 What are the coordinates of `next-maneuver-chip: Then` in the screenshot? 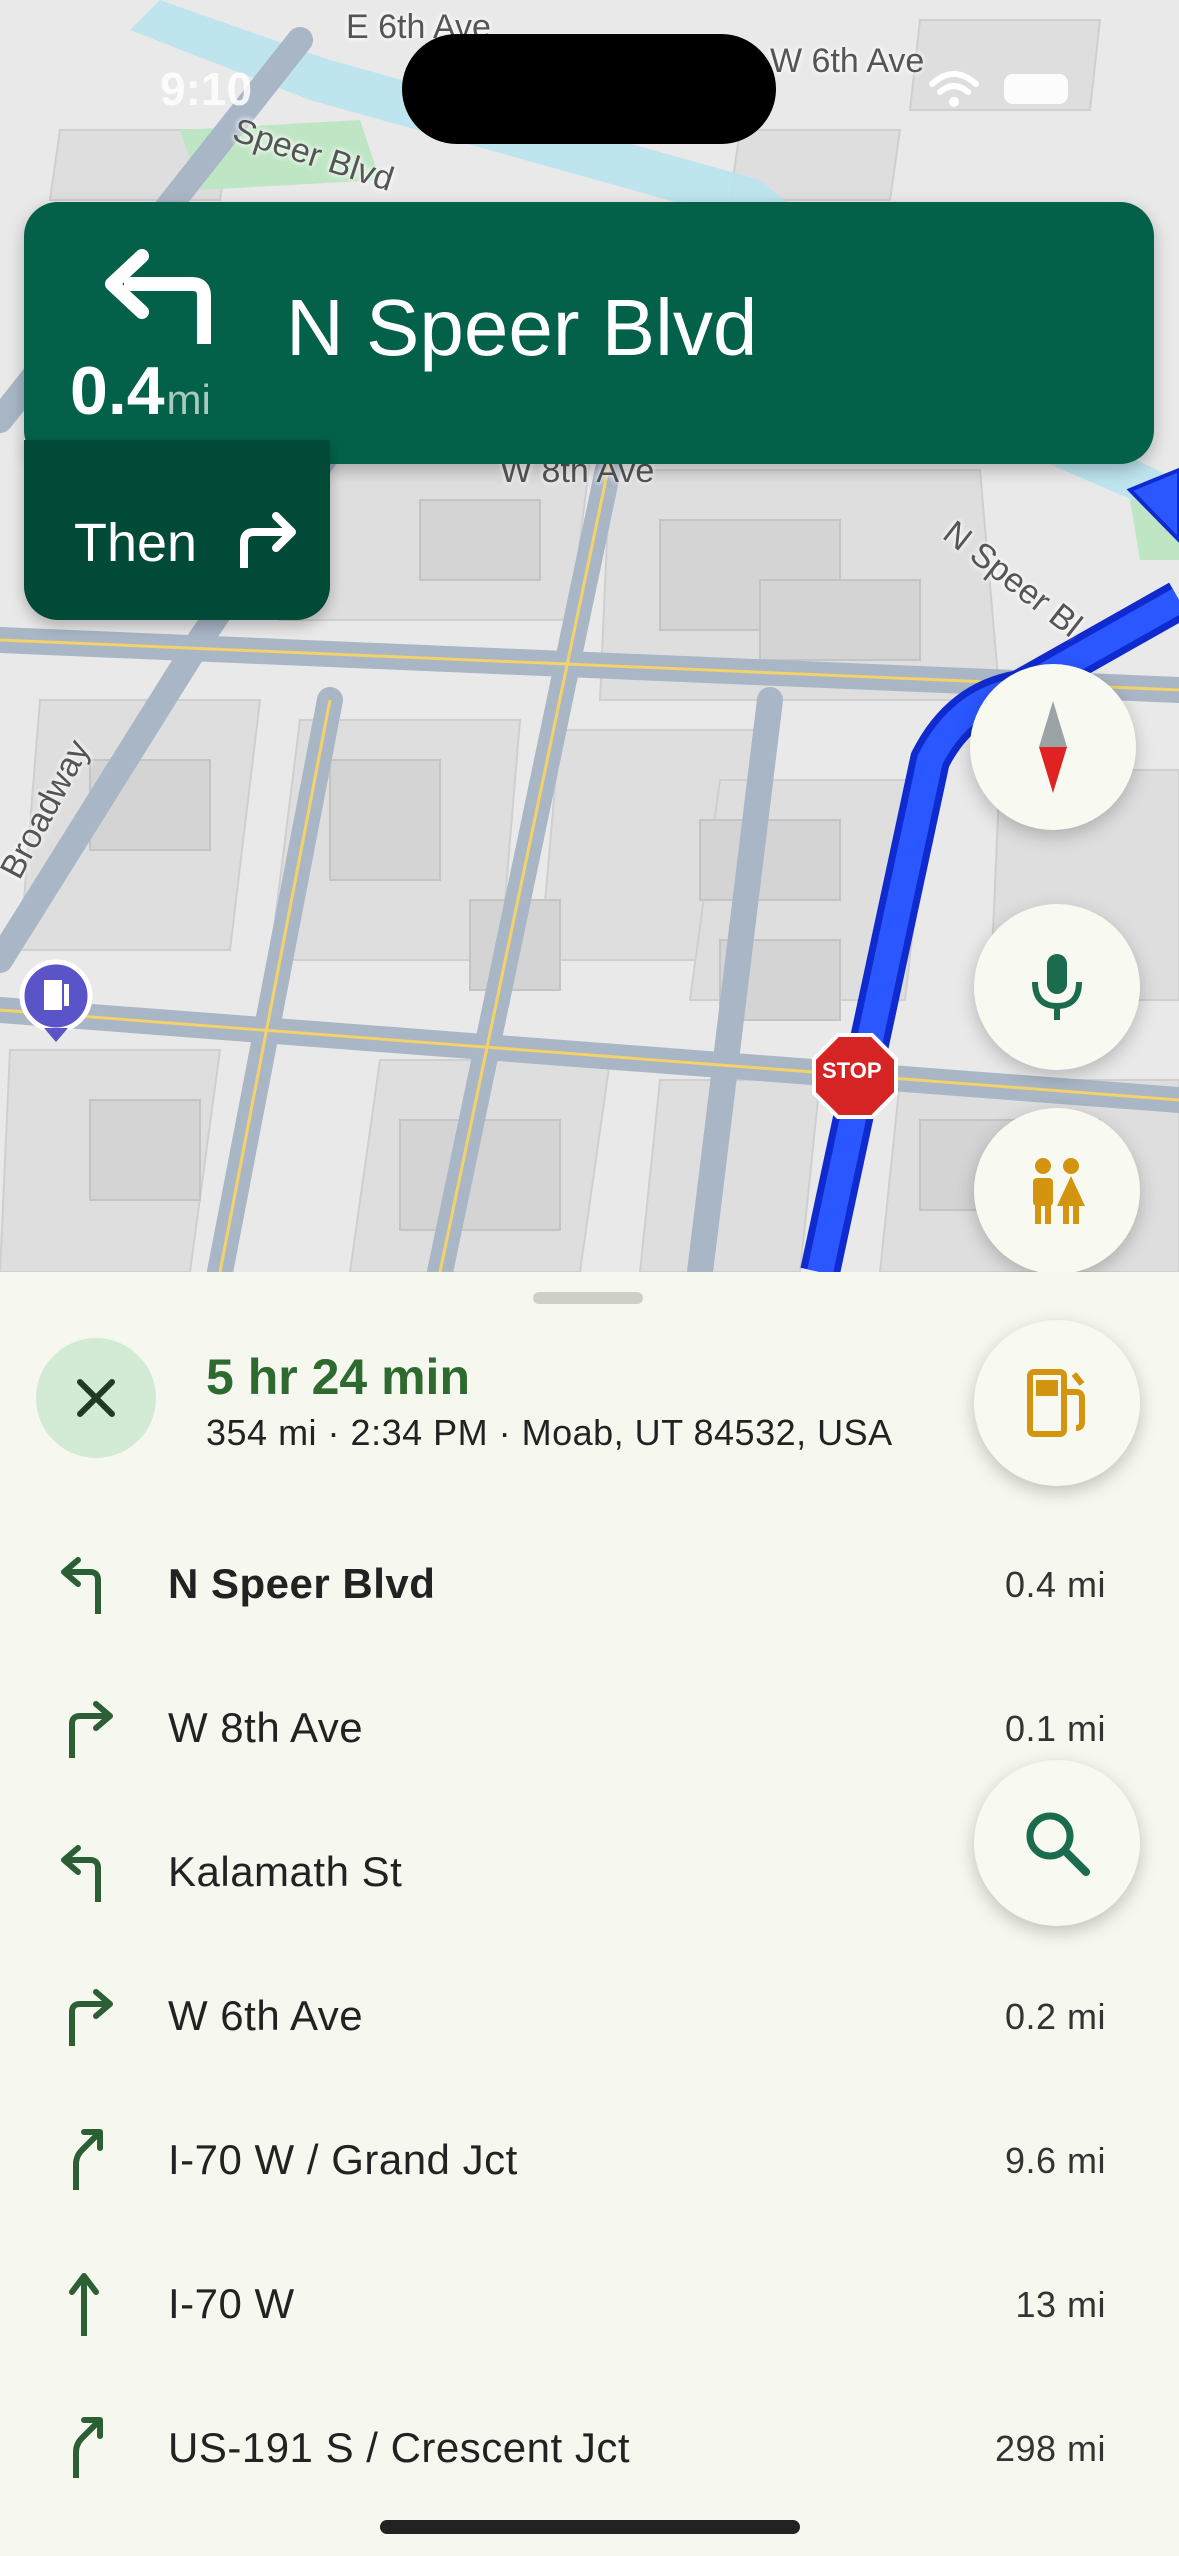 It's located at (177, 530).